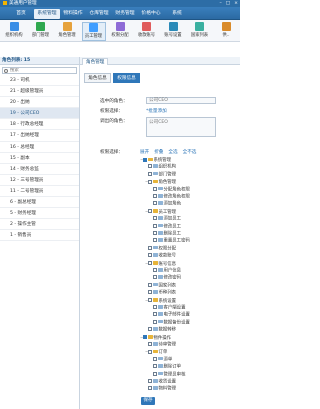  I want to click on tree-node: 分配角色权限, so click(170, 189).